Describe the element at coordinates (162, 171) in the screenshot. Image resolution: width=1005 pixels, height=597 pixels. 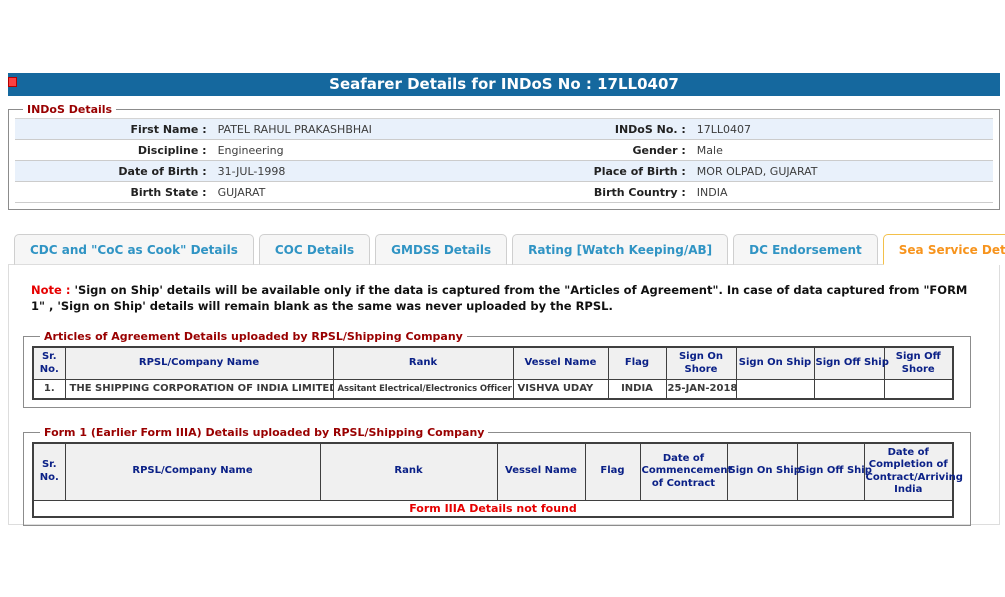
I see `date-of-birth-label: Date of Birth :` at that location.